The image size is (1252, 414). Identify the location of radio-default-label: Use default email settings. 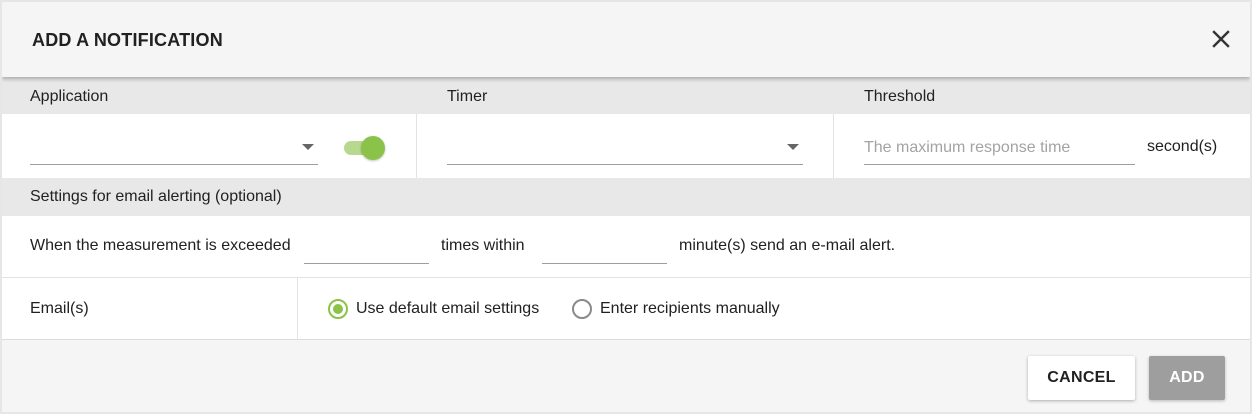
(448, 308).